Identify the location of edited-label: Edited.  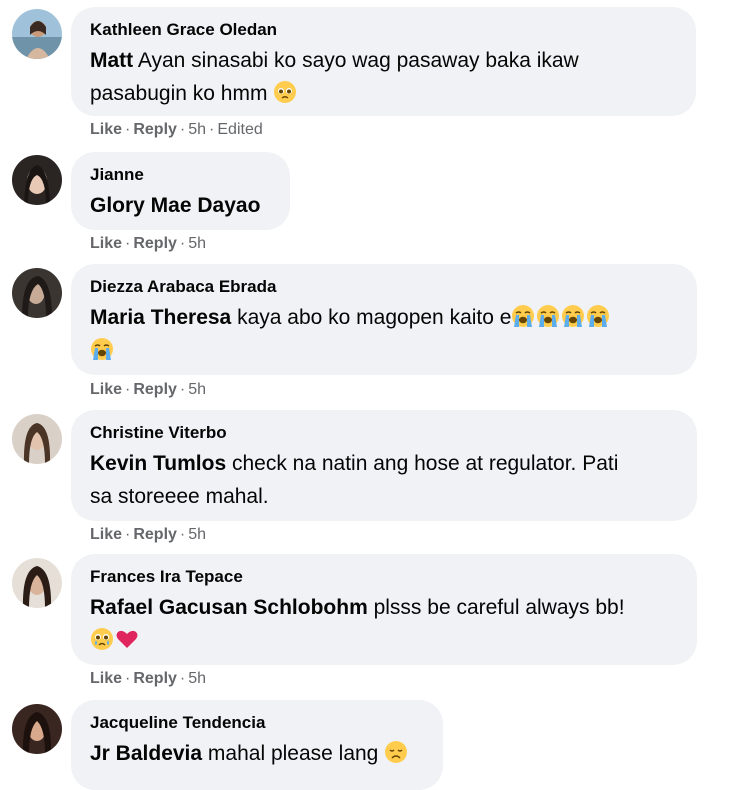
(240, 129).